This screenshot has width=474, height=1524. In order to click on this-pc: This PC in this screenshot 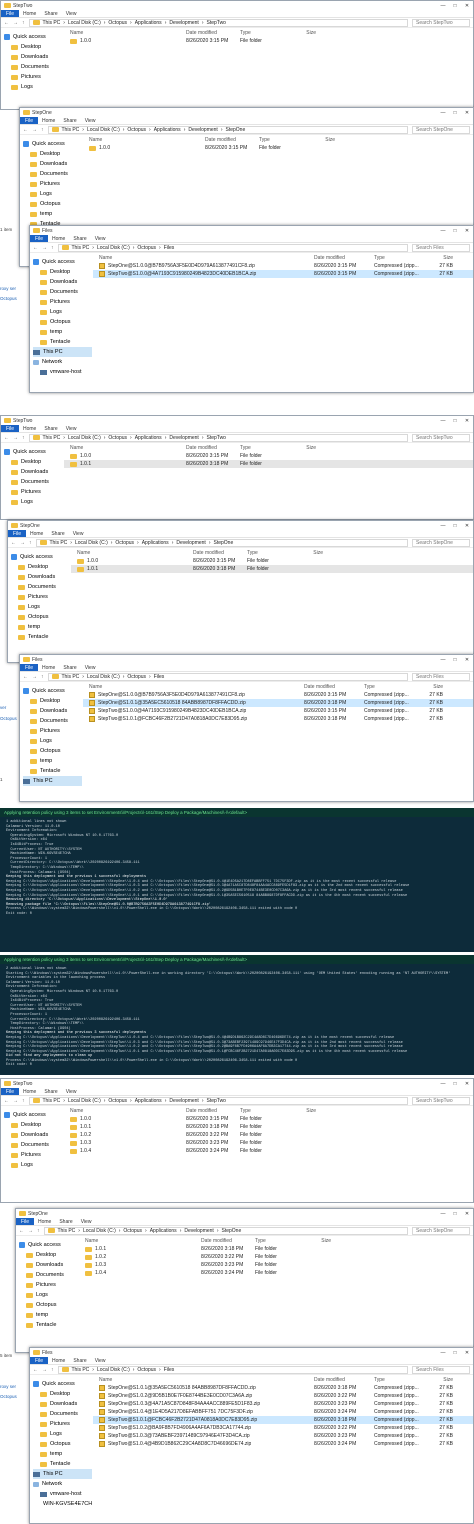, I will do `click(52, 781)`.